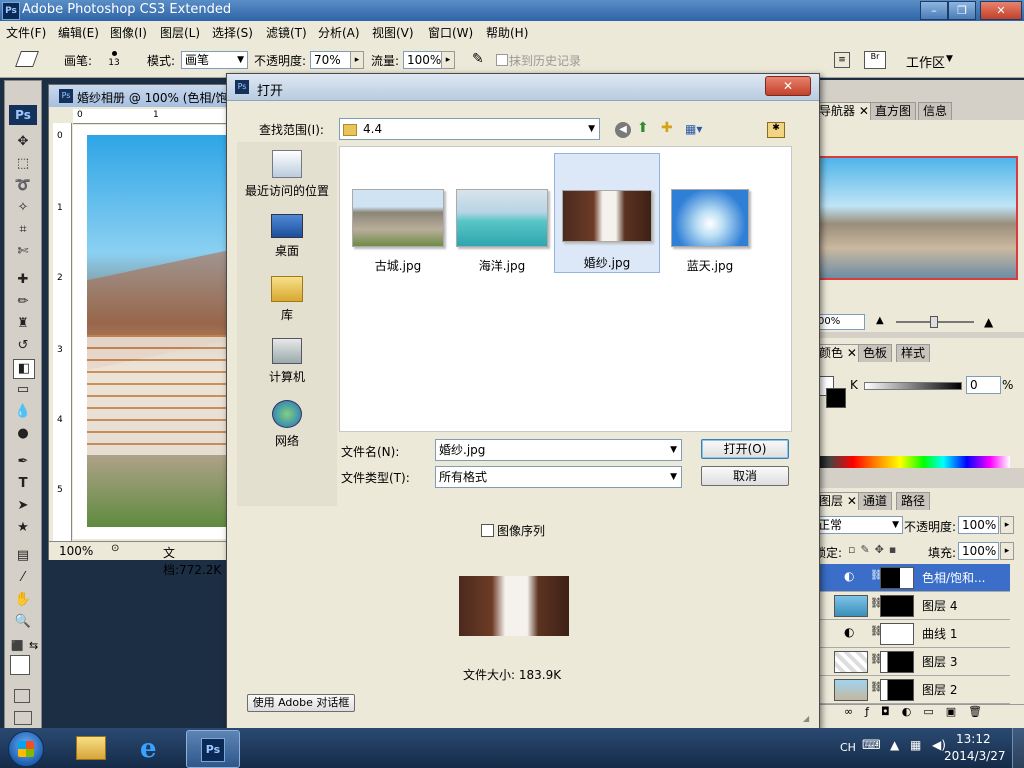 The image size is (1024, 768). Describe the element at coordinates (893, 111) in the screenshot. I see `tab-histogram: 直方图` at that location.